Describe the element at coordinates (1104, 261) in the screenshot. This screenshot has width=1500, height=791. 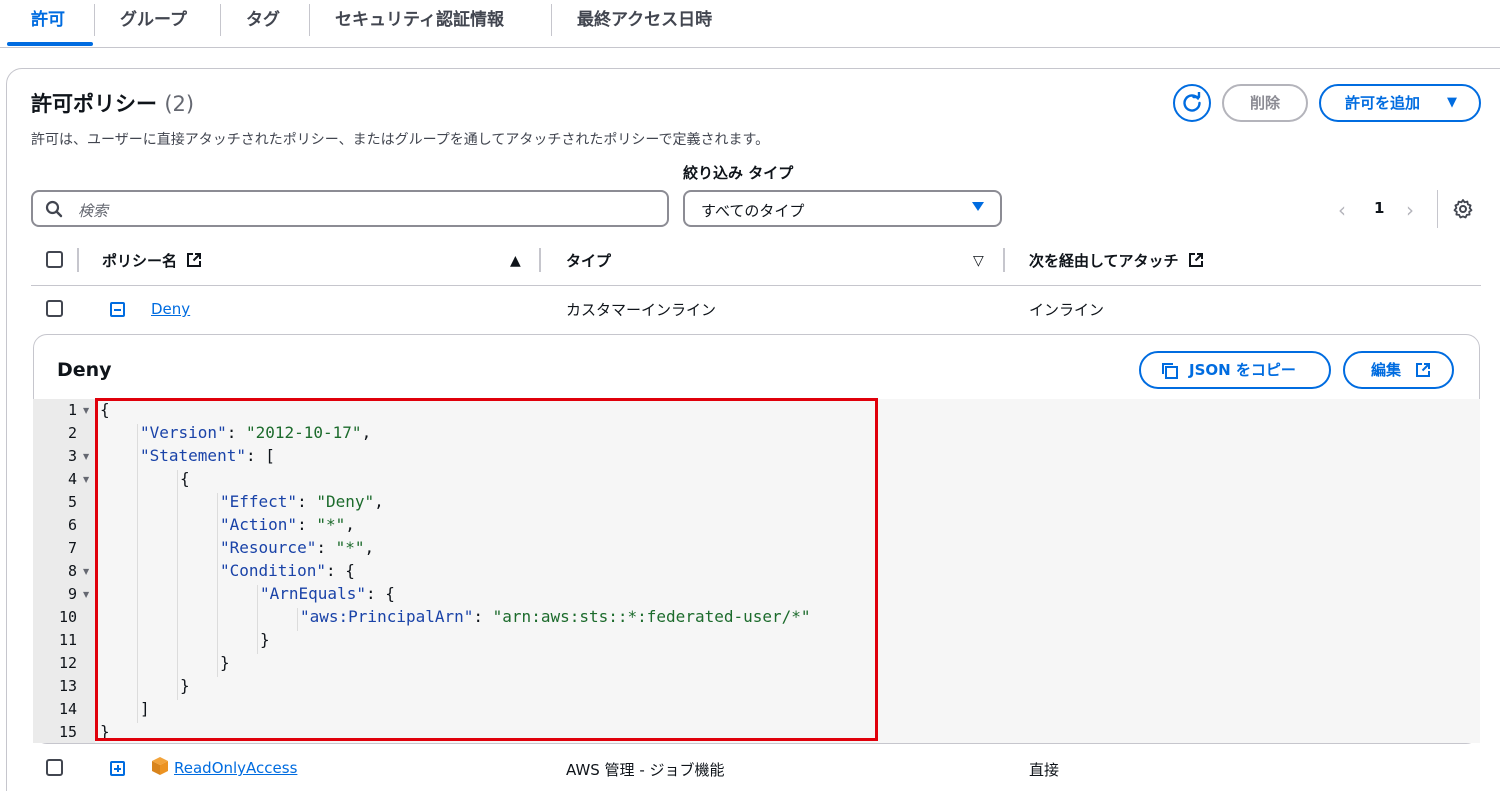
I see `column-header-attached-via-label: 次を経由してアタッチ` at that location.